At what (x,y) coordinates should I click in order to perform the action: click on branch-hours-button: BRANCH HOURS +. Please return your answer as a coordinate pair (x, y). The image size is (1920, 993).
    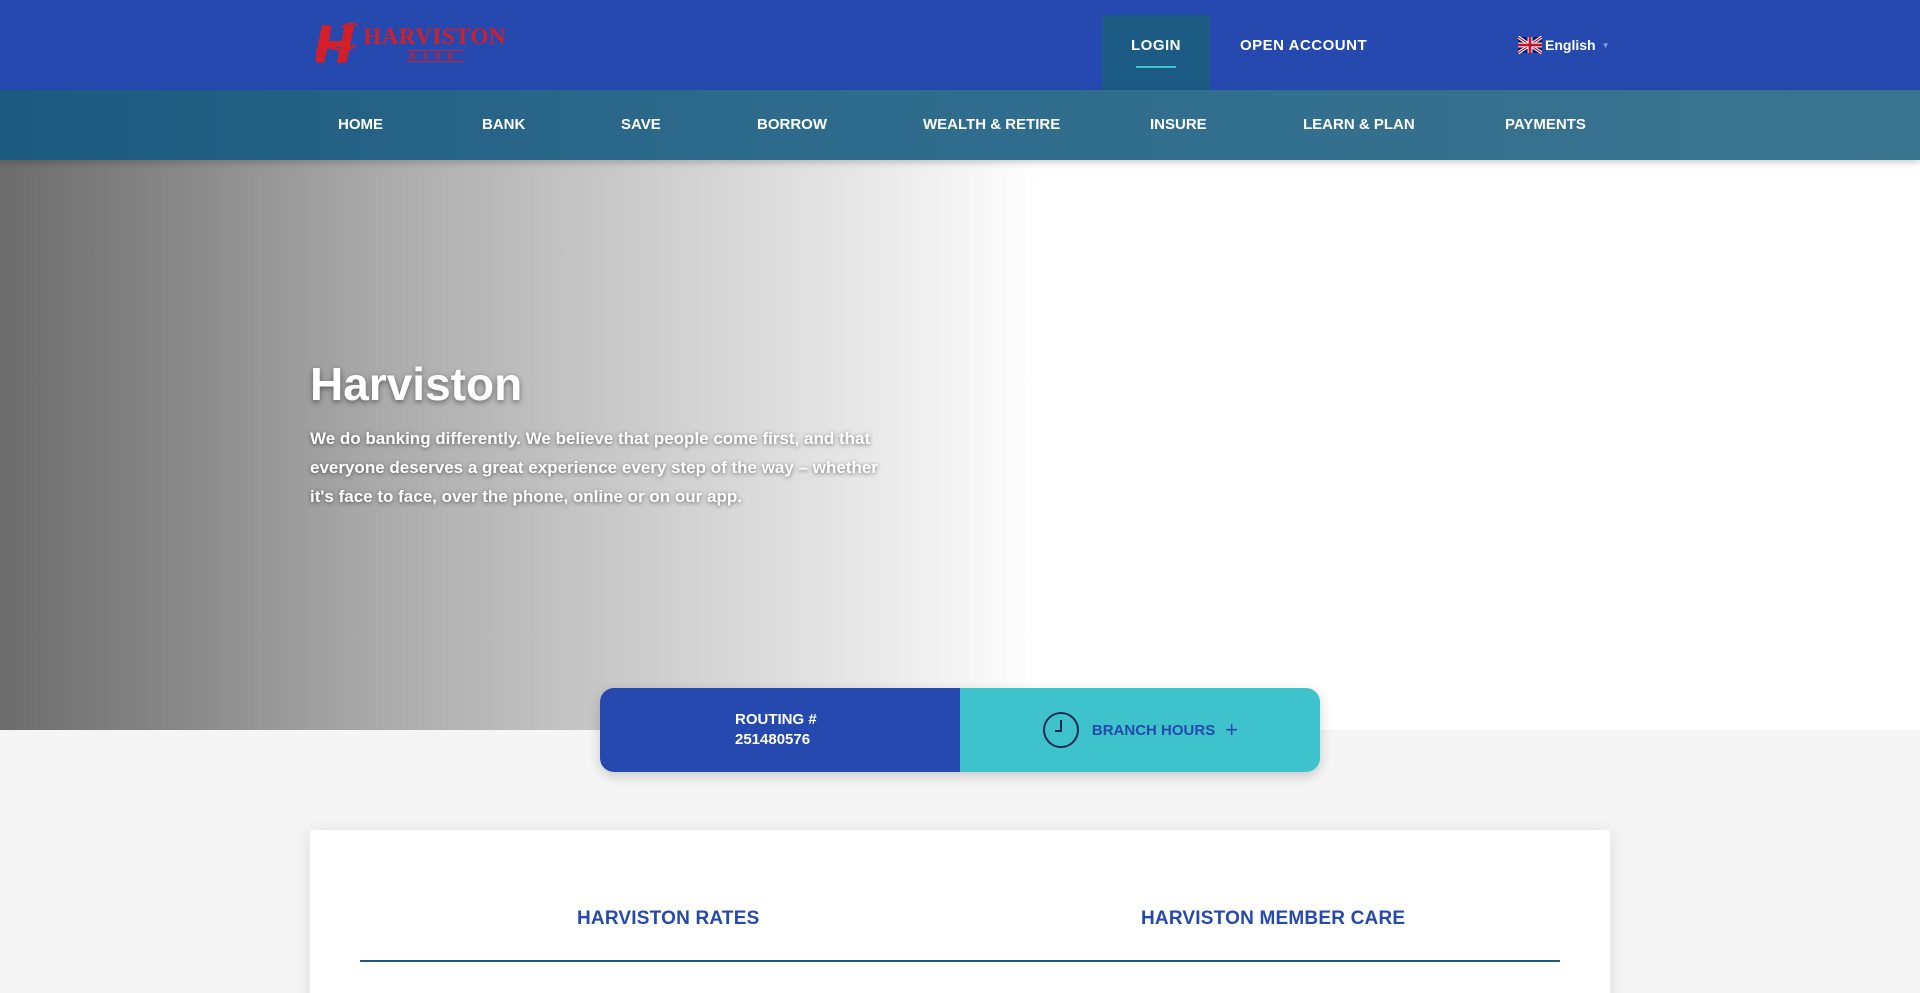
    Looking at the image, I should click on (1140, 730).